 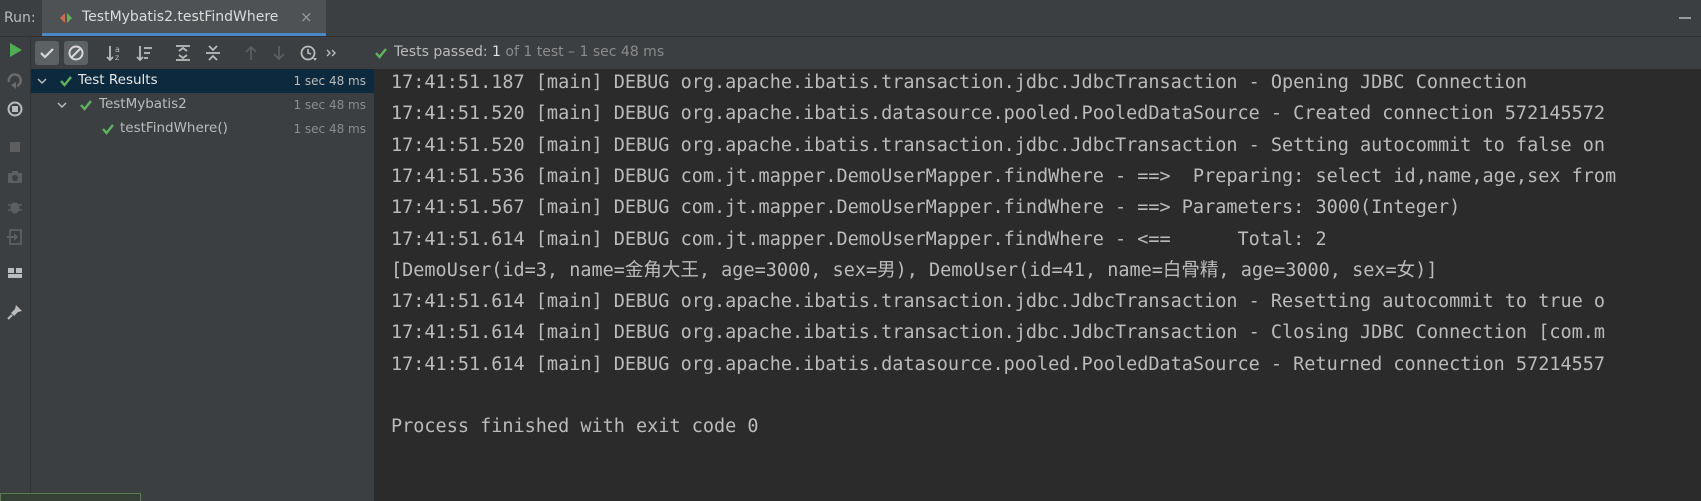 I want to click on test-status-bar: Tests passed: 1 of 1 test – 1 sec 48 ms, so click(x=1037, y=53).